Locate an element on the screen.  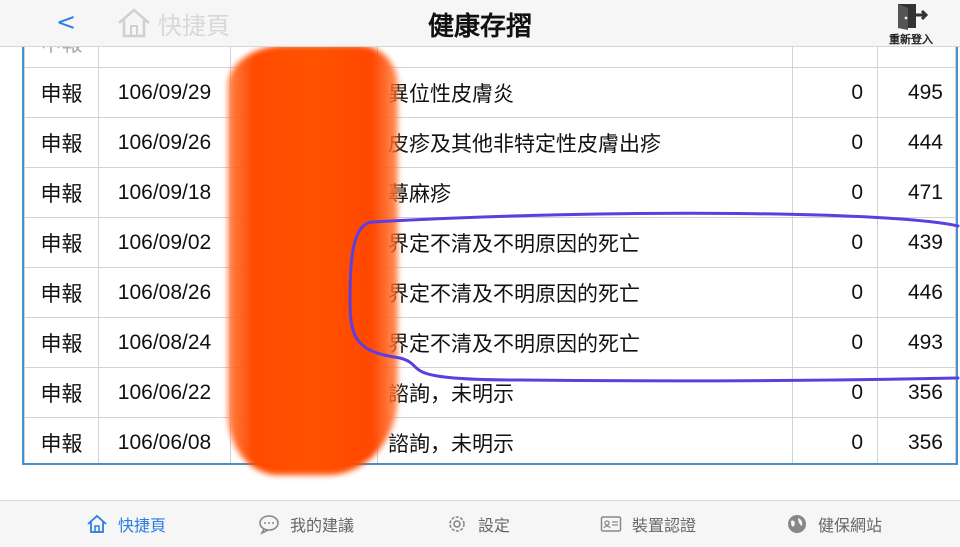
tab-suggestions-label: 我的建議 is located at coordinates (322, 525).